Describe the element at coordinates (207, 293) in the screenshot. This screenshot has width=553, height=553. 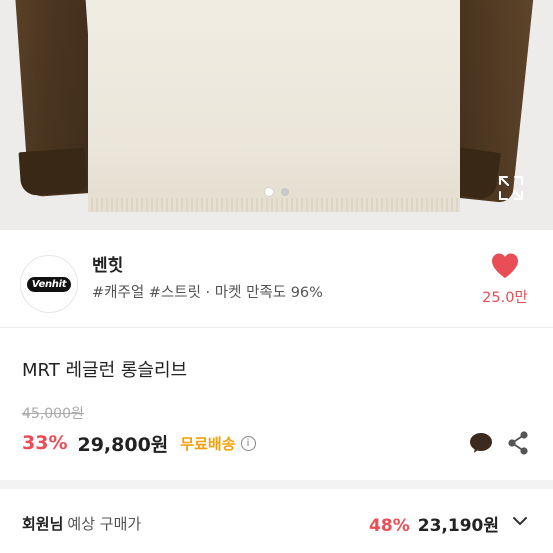
I see `seller-tags: #캐주얼 #스트릿 · 마켓 만족도 96%` at that location.